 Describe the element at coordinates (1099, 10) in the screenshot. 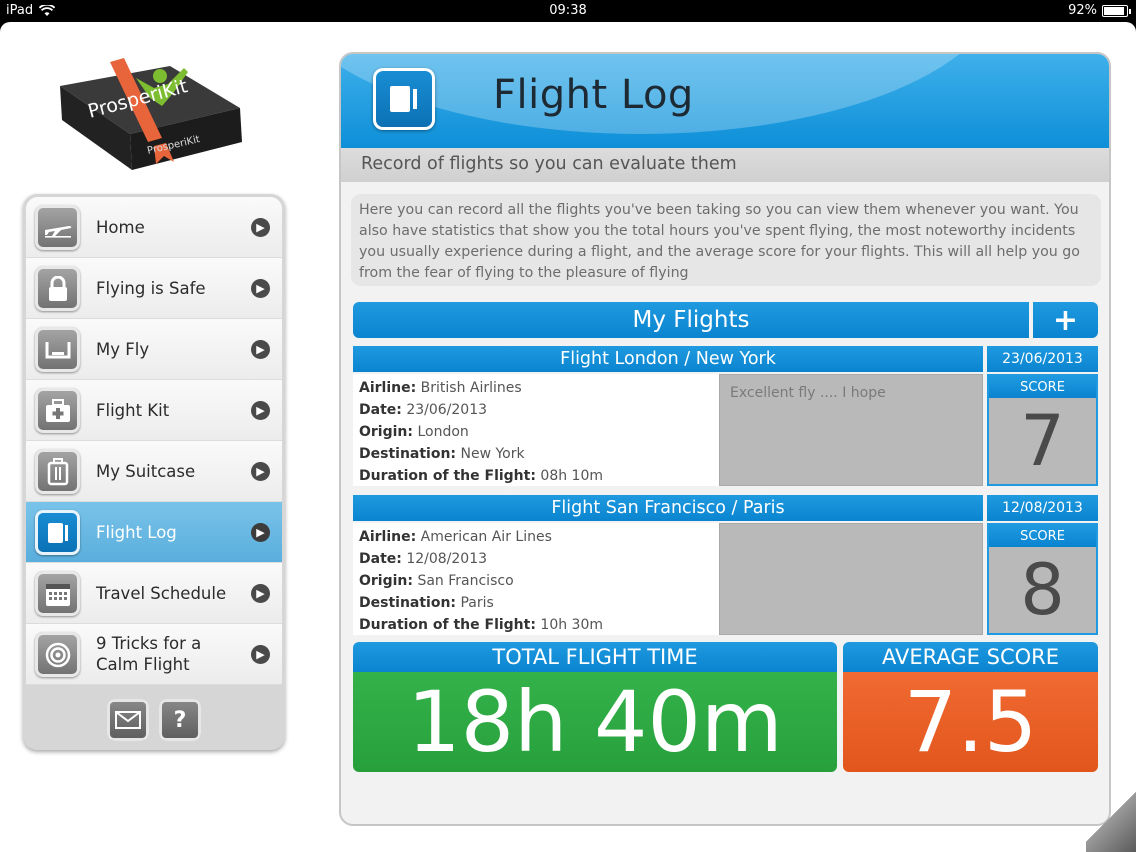

I see `status-right: 92%` at that location.